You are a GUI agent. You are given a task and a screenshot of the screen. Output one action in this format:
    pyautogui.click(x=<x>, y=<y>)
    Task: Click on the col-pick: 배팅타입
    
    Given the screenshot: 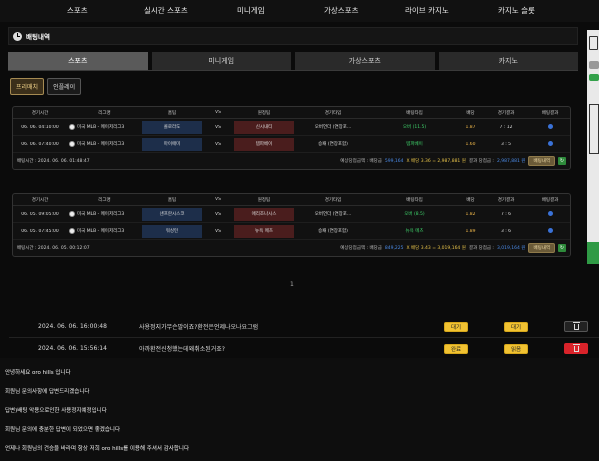 What is the action you would take?
    pyautogui.click(x=414, y=113)
    